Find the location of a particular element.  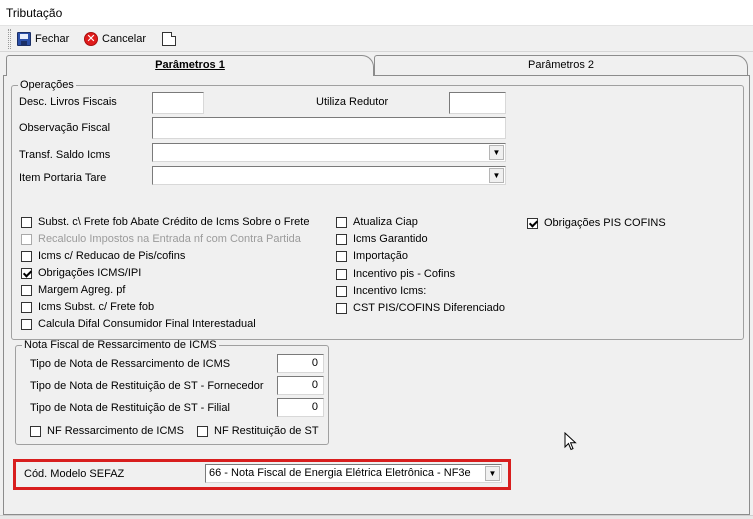

chk-nf-ressarcimento-icms: NF Ressarcimento de ICMS is located at coordinates (107, 431).